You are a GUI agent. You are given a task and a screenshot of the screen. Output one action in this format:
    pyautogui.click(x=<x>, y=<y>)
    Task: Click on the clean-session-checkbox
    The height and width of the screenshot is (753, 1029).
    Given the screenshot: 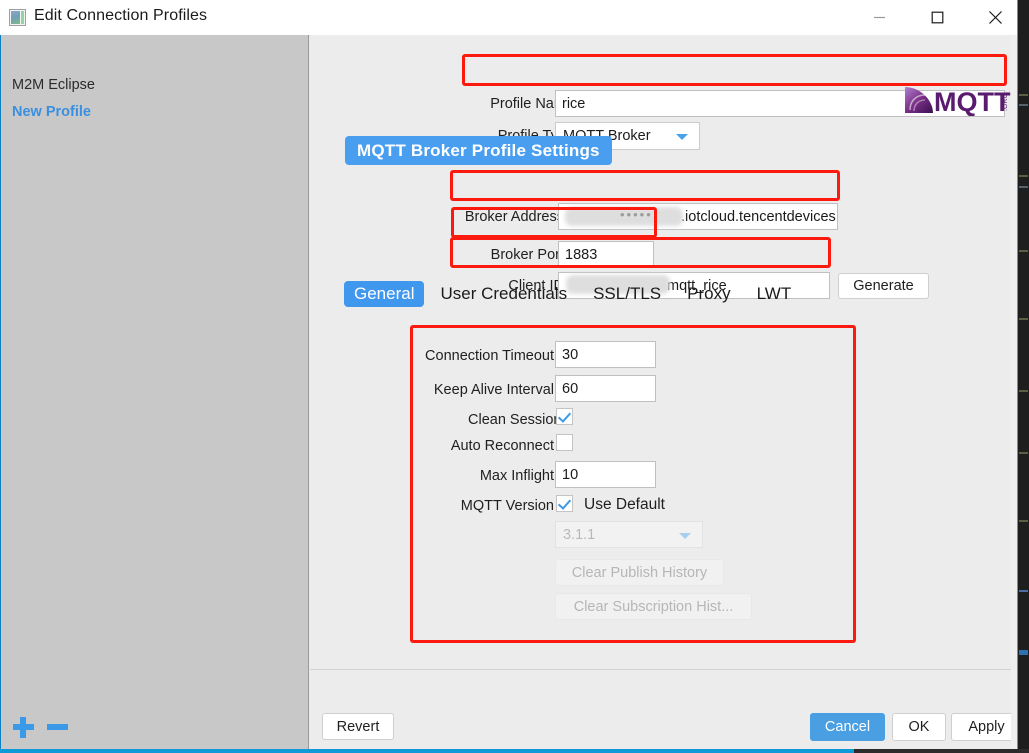 What is the action you would take?
    pyautogui.click(x=564, y=416)
    